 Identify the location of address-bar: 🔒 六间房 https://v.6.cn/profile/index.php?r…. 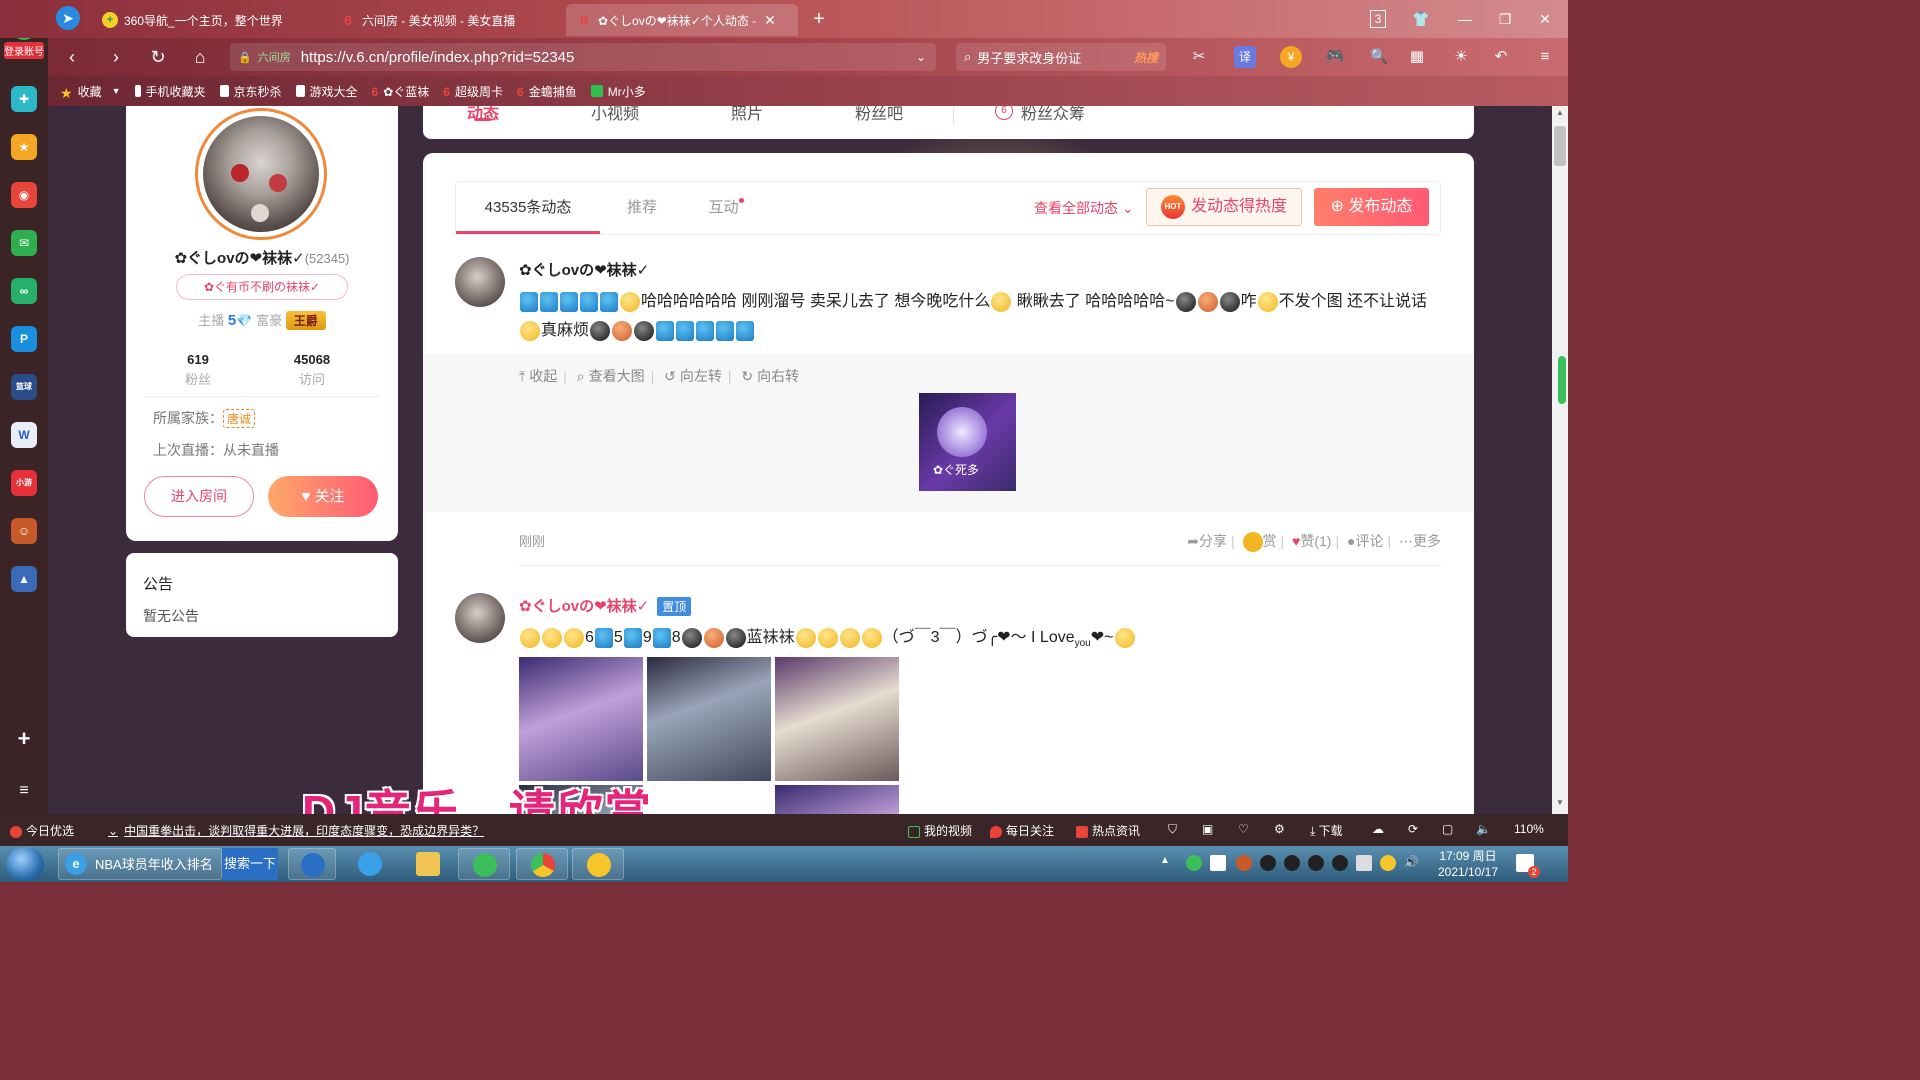
(583, 57).